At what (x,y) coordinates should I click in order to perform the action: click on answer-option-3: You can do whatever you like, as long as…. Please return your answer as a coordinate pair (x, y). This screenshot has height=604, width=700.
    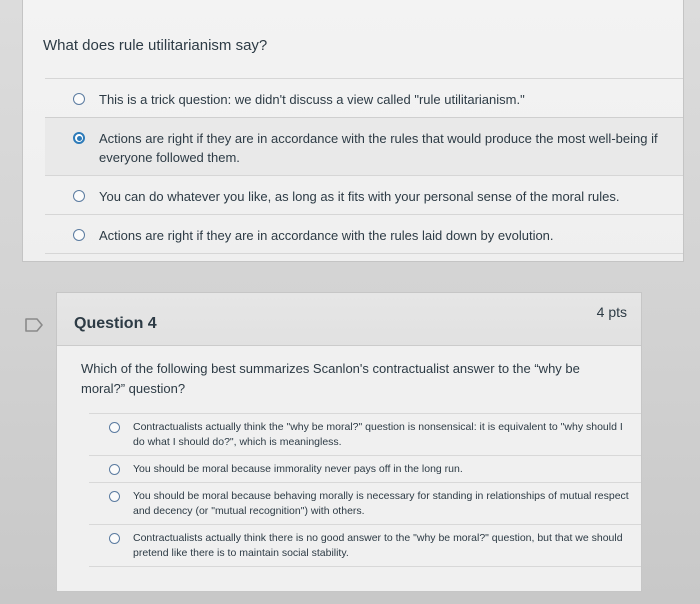
    Looking at the image, I should click on (364, 194).